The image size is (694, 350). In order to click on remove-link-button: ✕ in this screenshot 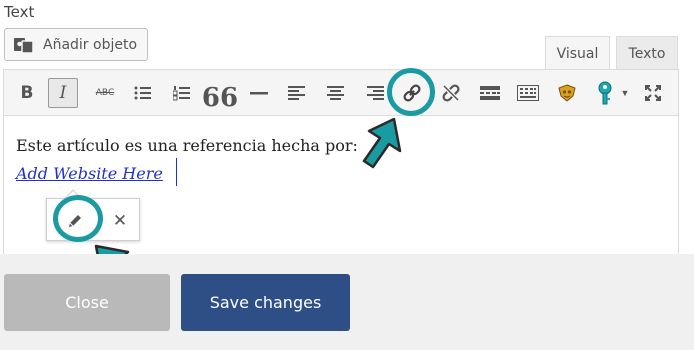, I will do `click(120, 221)`.